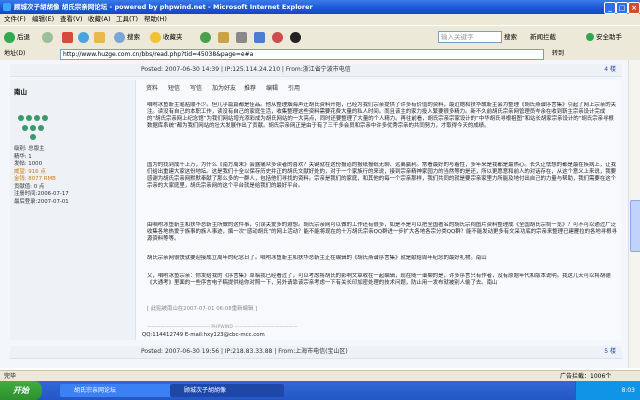 Image resolution: width=640 pixels, height=400 pixels. Describe the element at coordinates (610, 69) in the screenshot. I see `floor-label: 4 楼` at that location.